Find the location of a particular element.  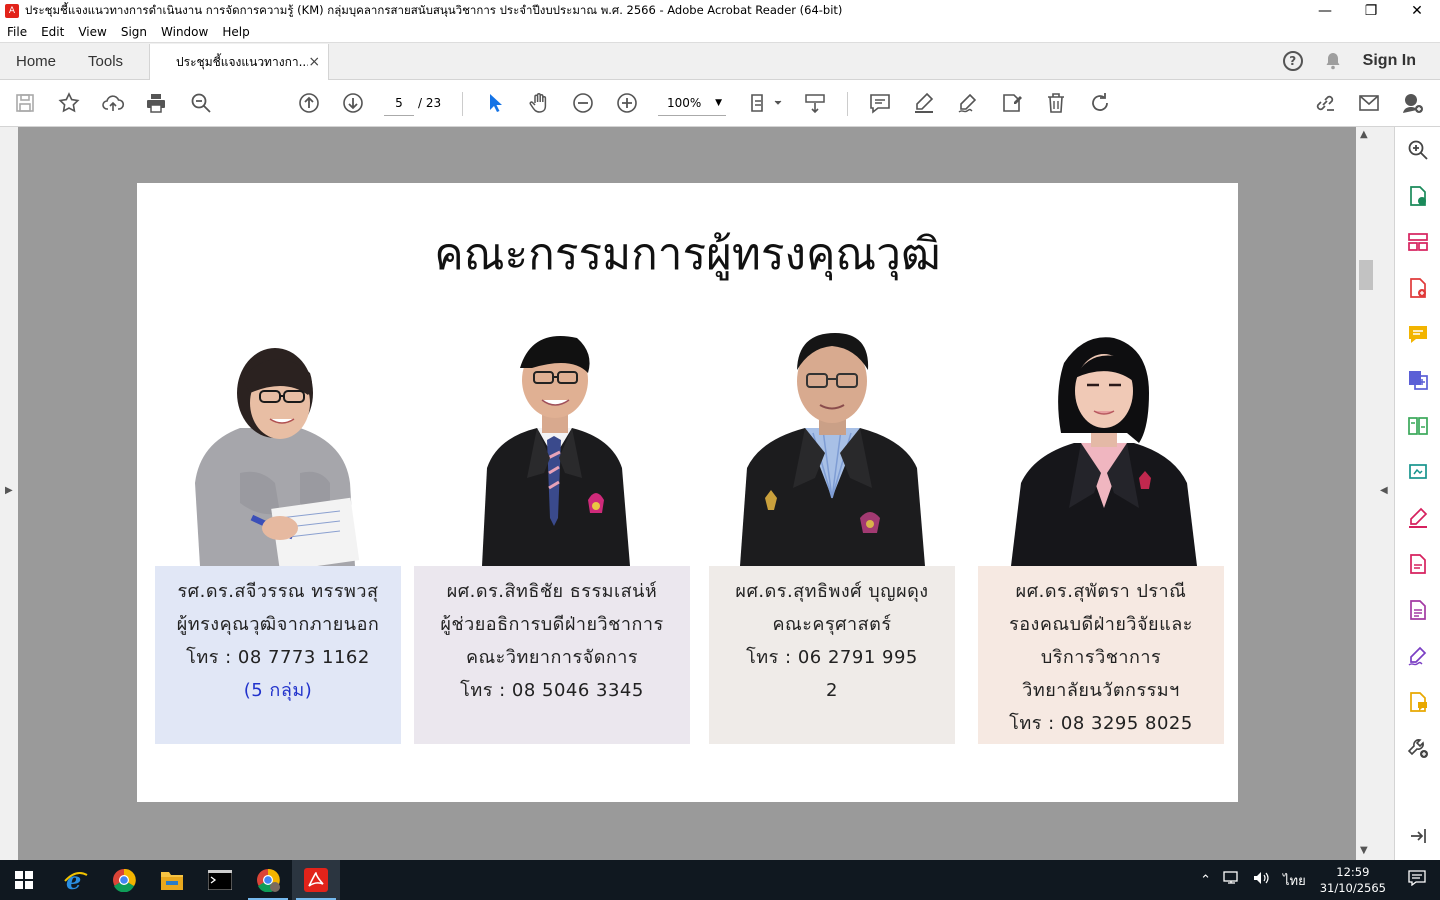

menu-help: Help is located at coordinates (235, 32).